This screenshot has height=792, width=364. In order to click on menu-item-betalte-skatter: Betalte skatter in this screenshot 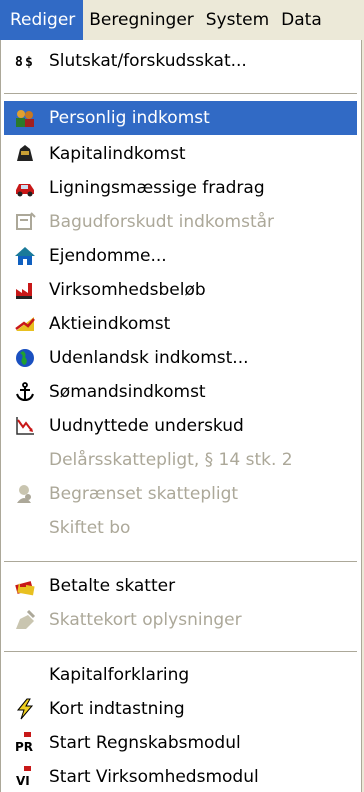, I will do `click(180, 586)`.